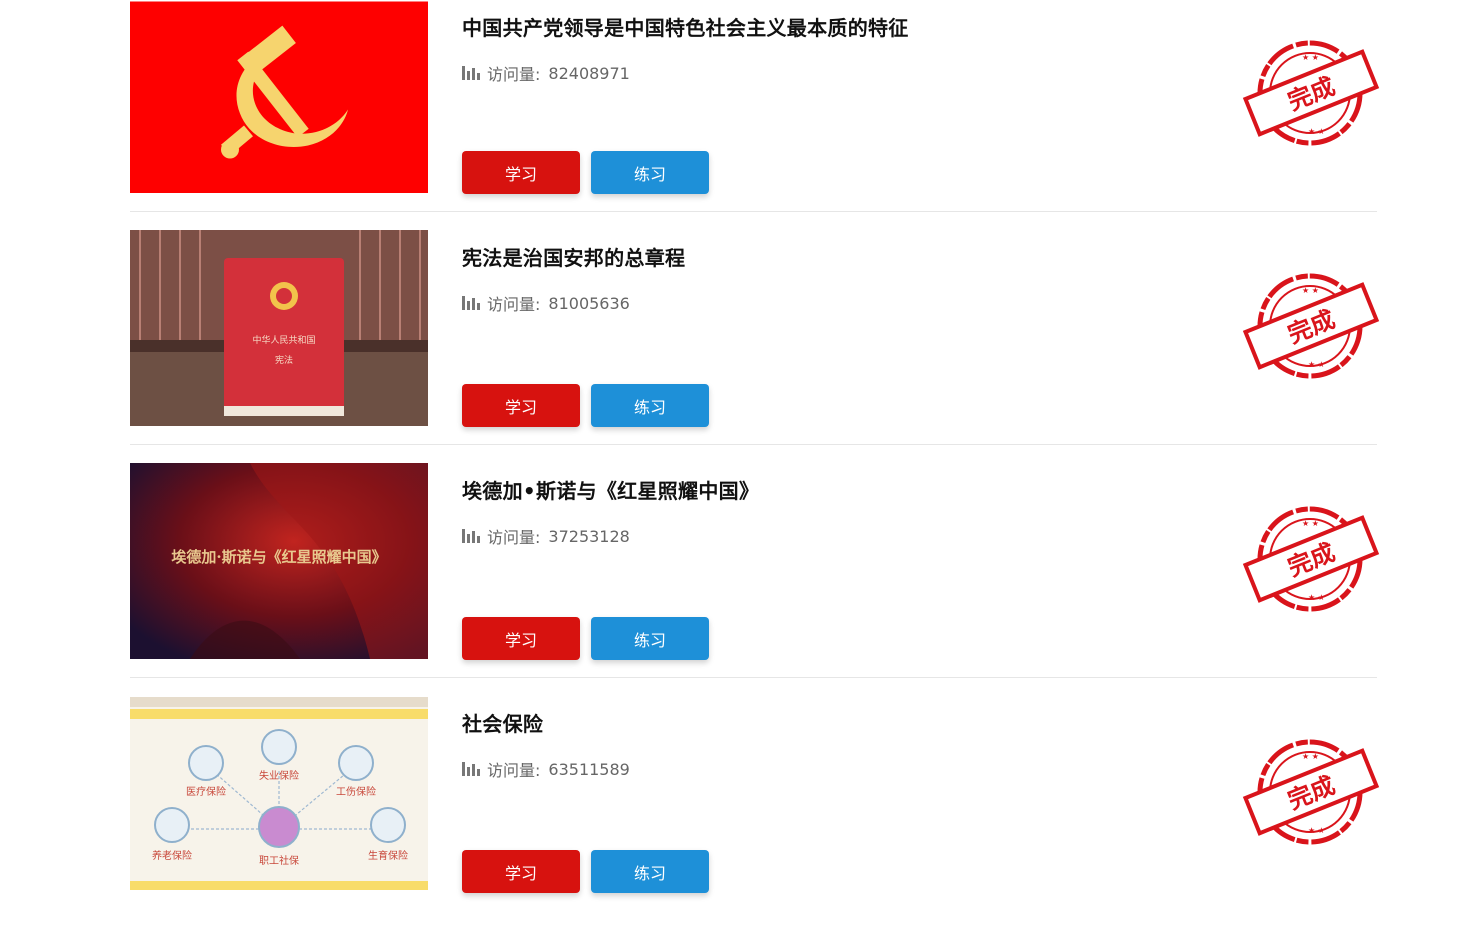  I want to click on course-thumbnail: 失业保险 医疗保险 工伤保险 养老保险 职工社保 生育保险, so click(279, 793).